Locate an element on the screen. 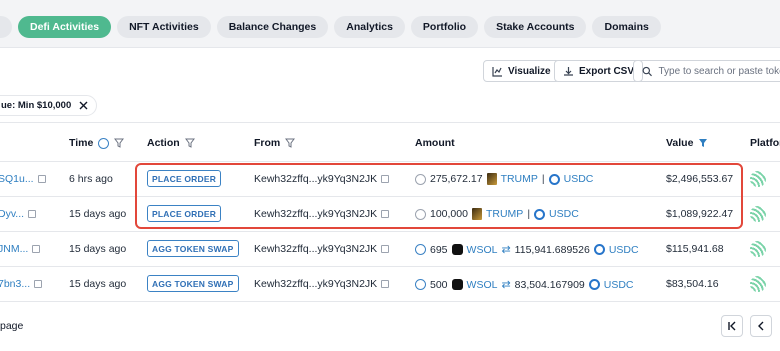  chart-icon is located at coordinates (497, 71).